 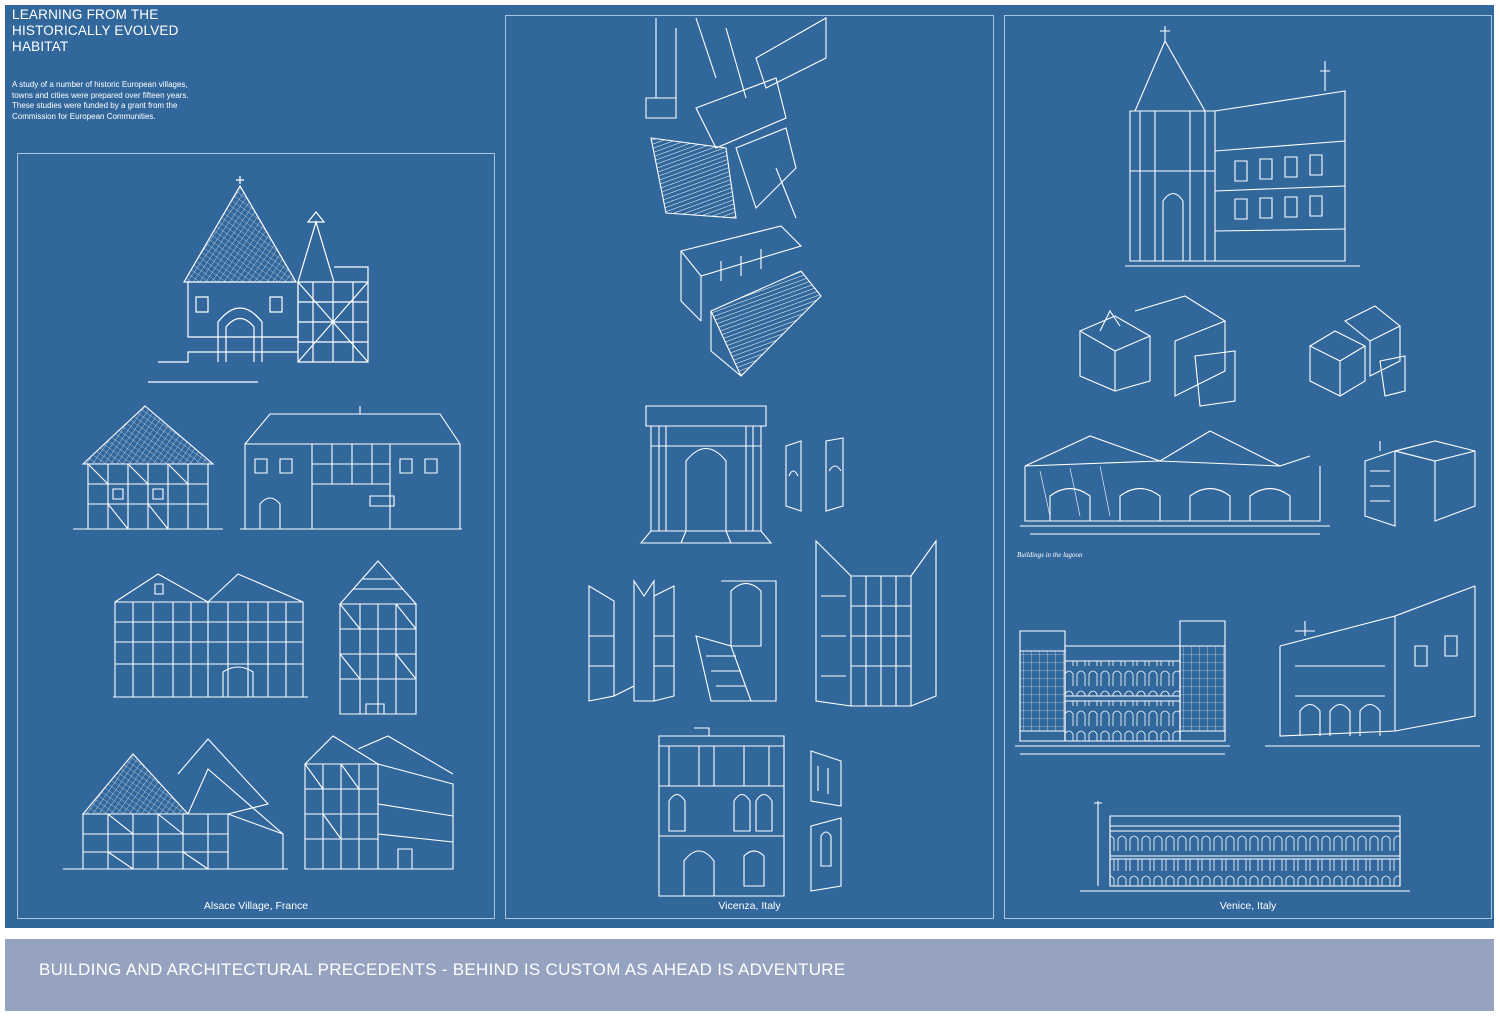 I want to click on courtyard-axonometric-sketch, so click(x=751, y=301).